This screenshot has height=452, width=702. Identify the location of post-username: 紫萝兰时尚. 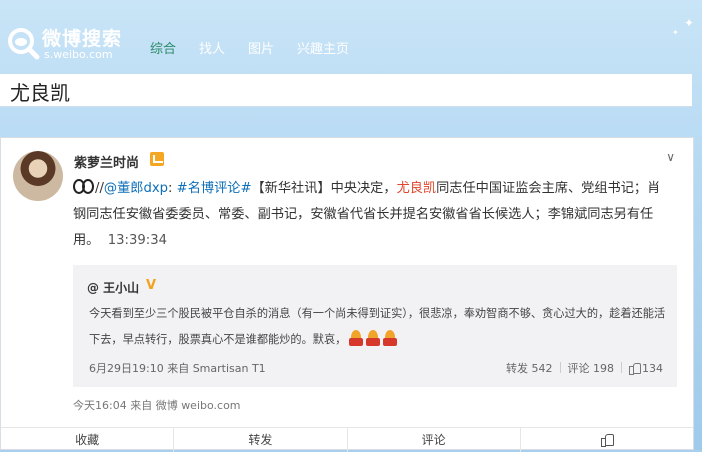
(106, 161).